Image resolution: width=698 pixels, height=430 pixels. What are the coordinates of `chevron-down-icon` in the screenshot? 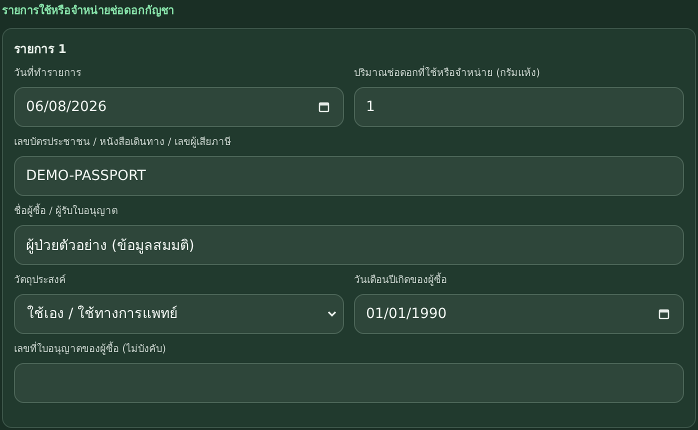 It's located at (332, 314).